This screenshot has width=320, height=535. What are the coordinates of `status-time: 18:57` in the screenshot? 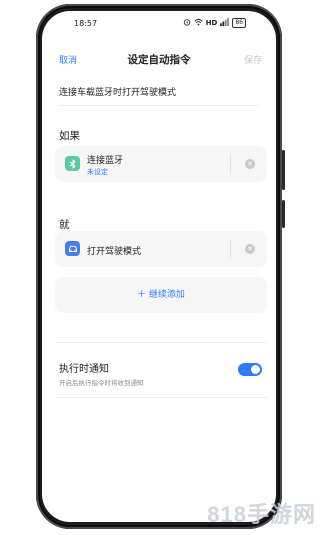 It's located at (86, 23).